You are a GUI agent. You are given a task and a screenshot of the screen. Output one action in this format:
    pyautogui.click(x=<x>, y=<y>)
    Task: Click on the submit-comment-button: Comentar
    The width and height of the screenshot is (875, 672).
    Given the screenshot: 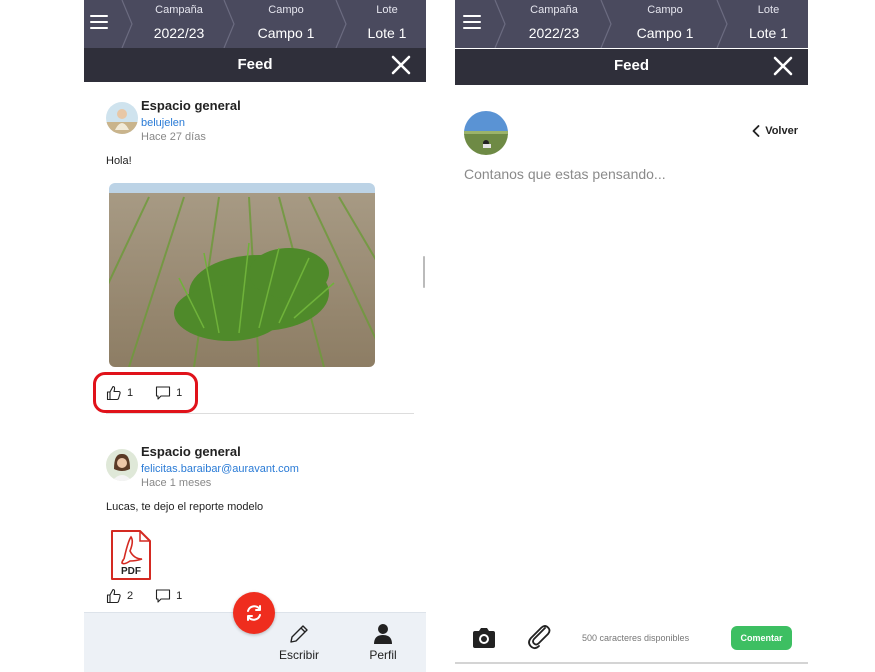 What is the action you would take?
    pyautogui.click(x=761, y=638)
    